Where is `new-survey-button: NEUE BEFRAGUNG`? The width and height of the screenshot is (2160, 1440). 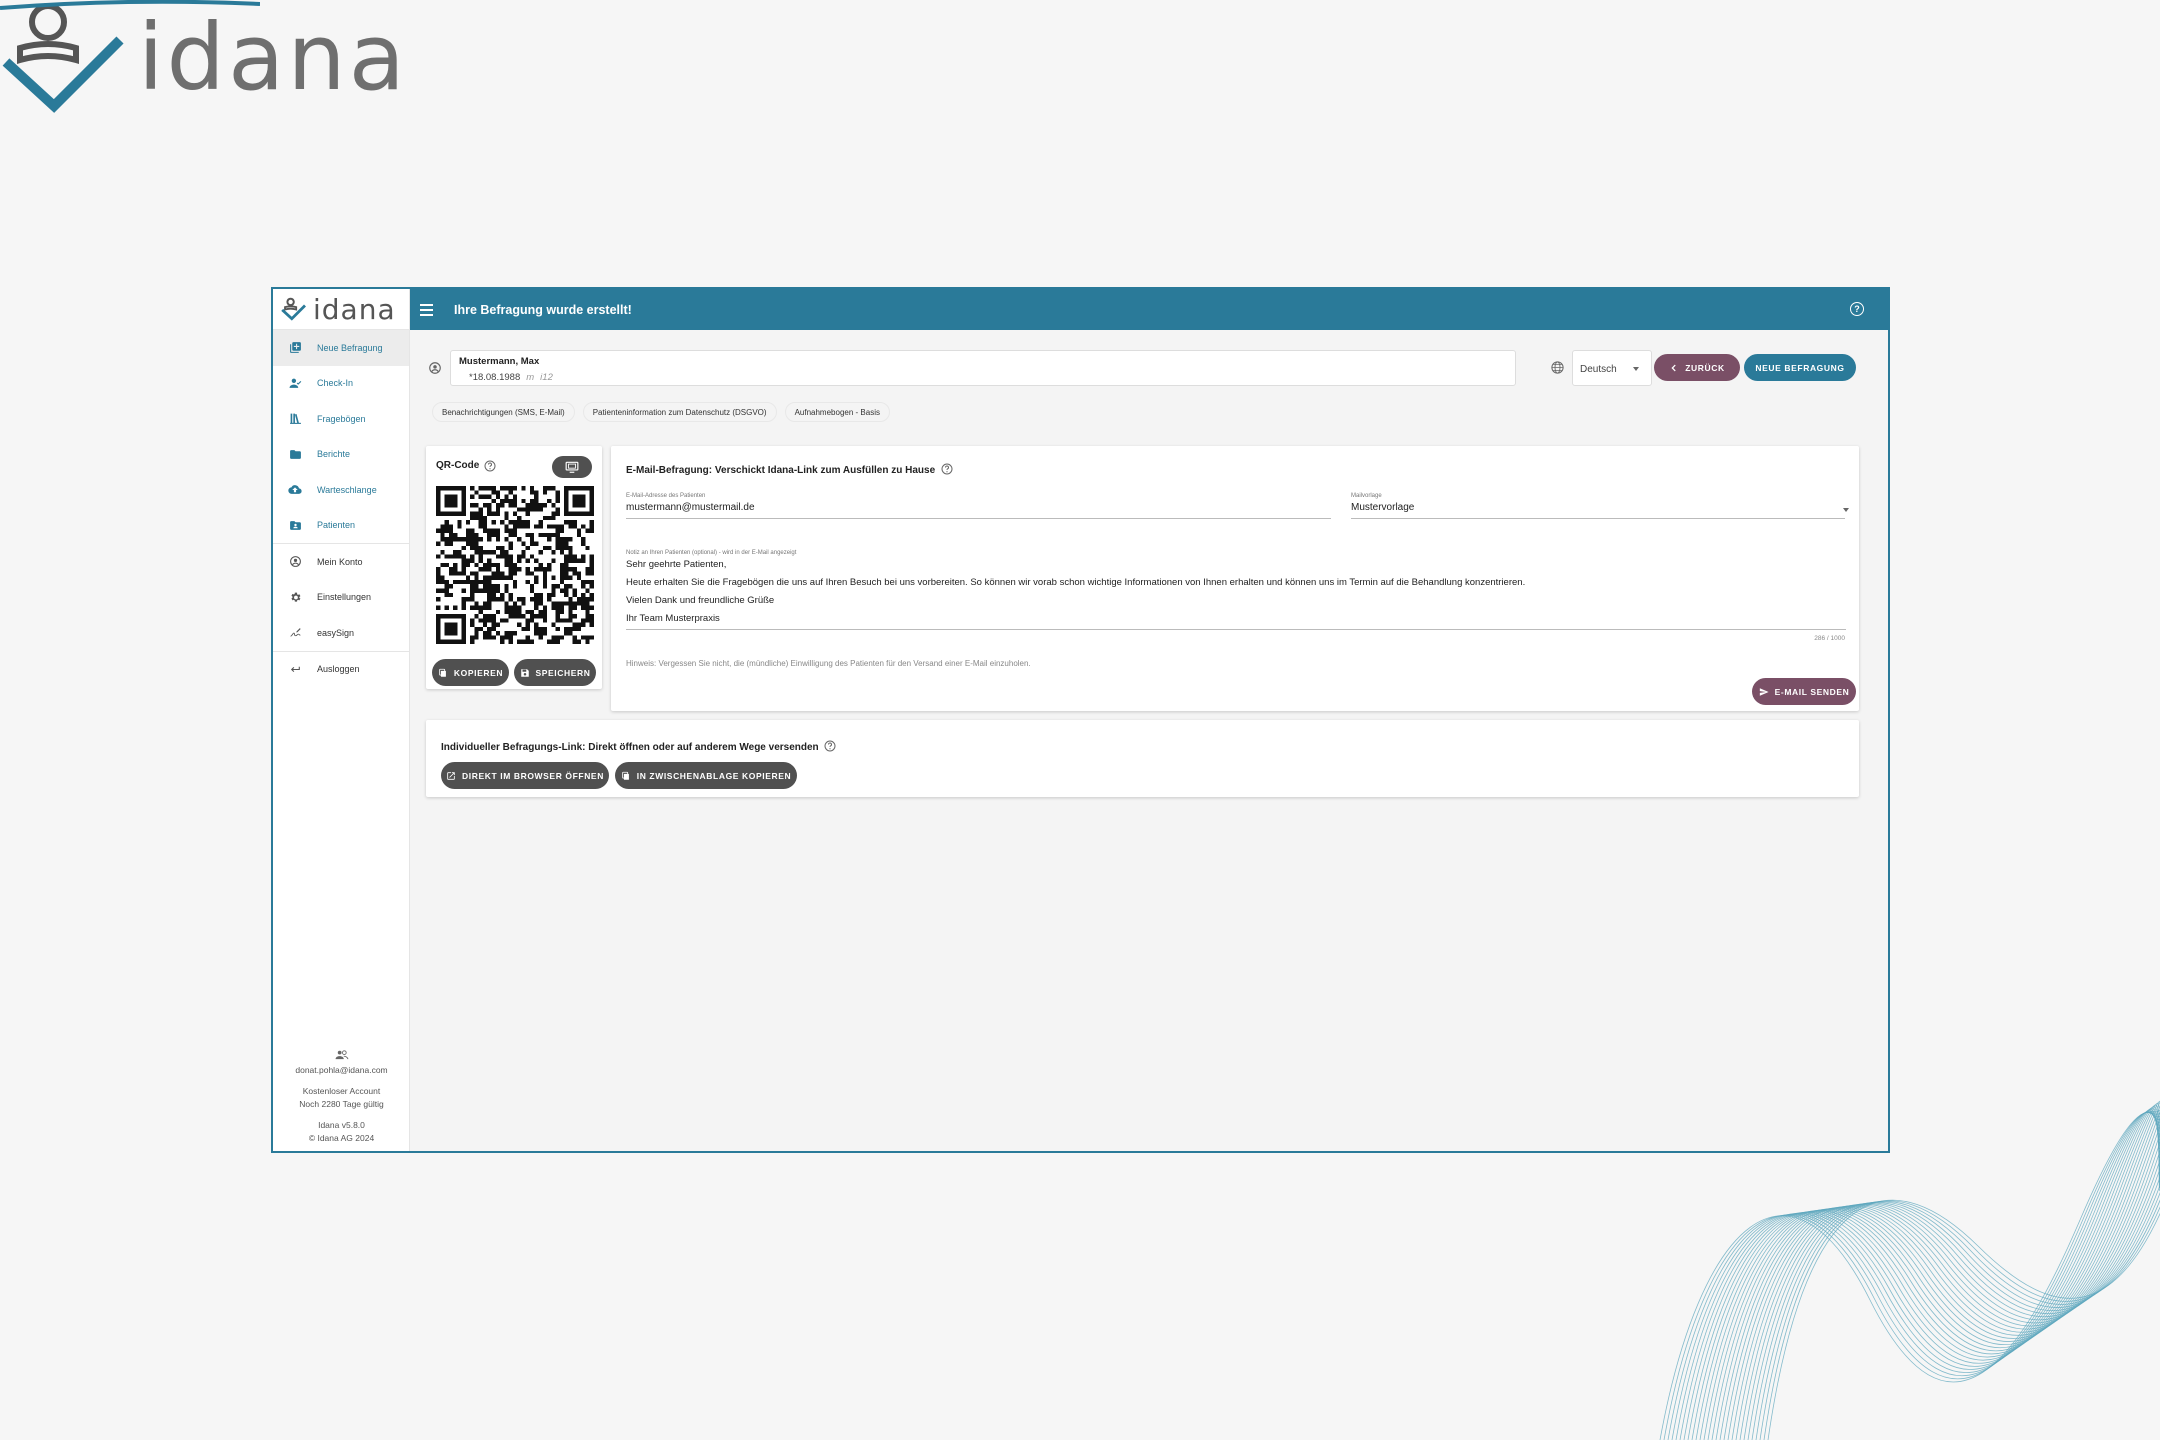 new-survey-button: NEUE BEFRAGUNG is located at coordinates (1800, 367).